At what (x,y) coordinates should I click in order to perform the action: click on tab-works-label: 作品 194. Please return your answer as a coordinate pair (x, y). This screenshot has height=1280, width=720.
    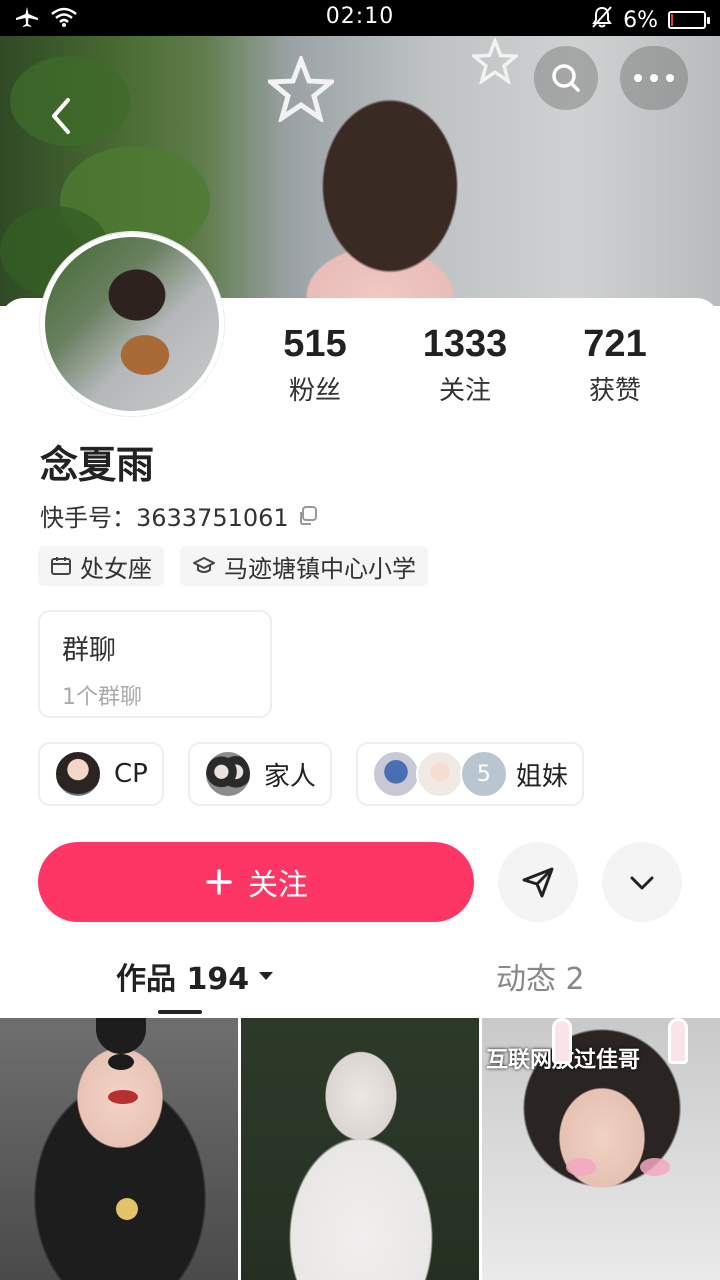
    Looking at the image, I should click on (183, 979).